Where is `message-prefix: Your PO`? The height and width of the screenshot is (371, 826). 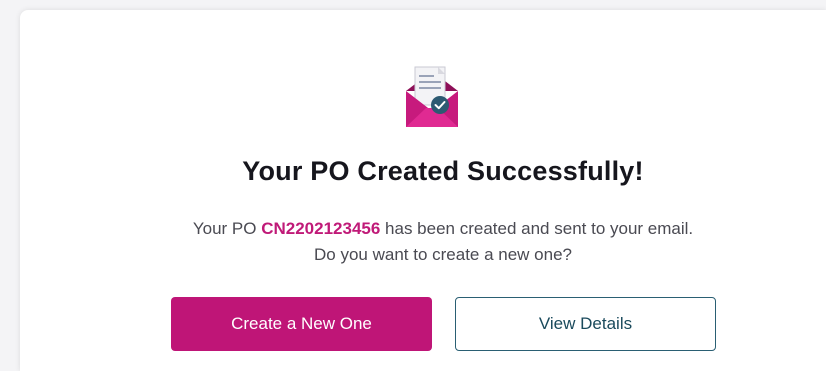
message-prefix: Your PO is located at coordinates (227, 228).